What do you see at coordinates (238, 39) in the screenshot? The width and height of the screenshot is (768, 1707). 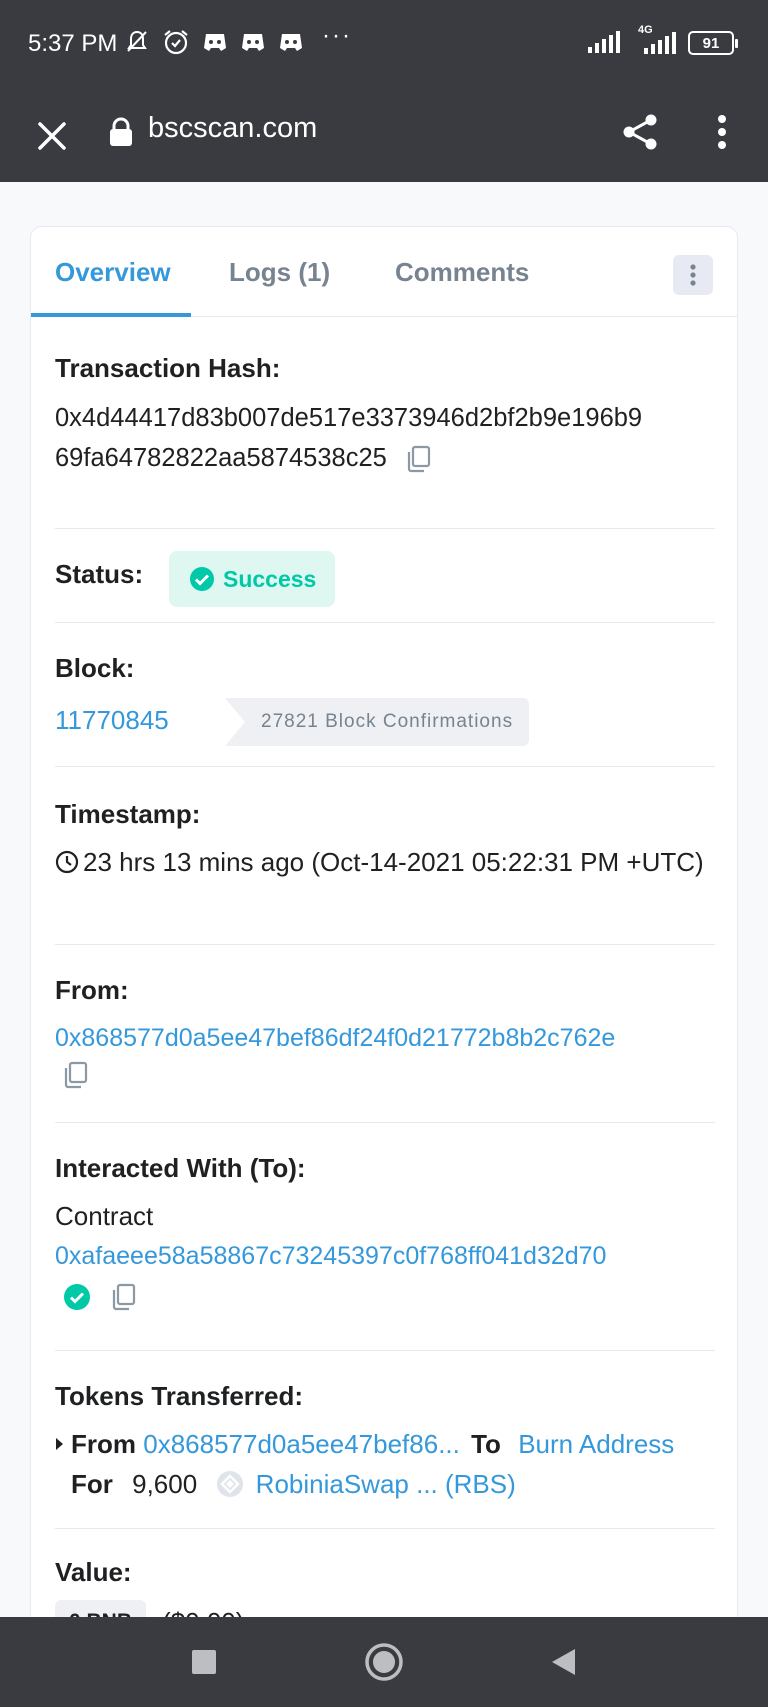 I see `notification-icons: ···` at bounding box center [238, 39].